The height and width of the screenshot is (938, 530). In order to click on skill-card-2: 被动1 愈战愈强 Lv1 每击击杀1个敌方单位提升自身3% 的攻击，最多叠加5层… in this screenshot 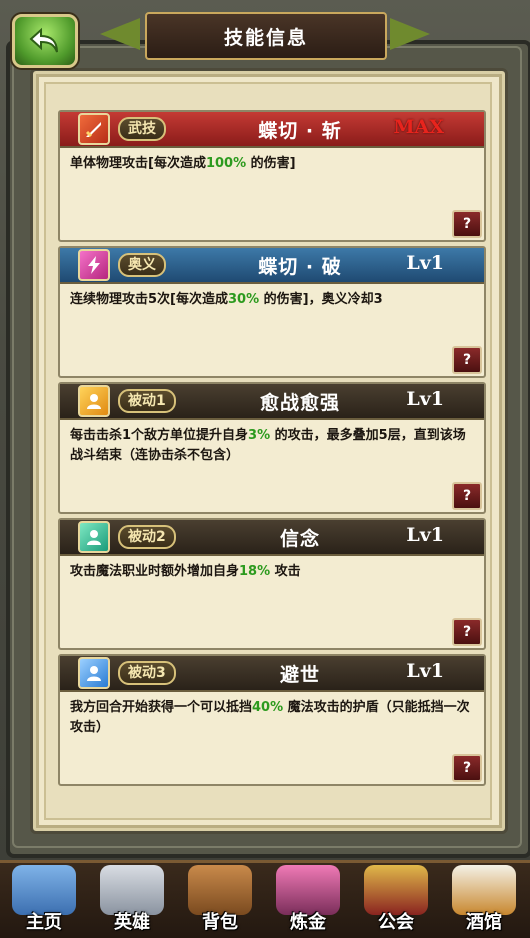, I will do `click(272, 448)`.